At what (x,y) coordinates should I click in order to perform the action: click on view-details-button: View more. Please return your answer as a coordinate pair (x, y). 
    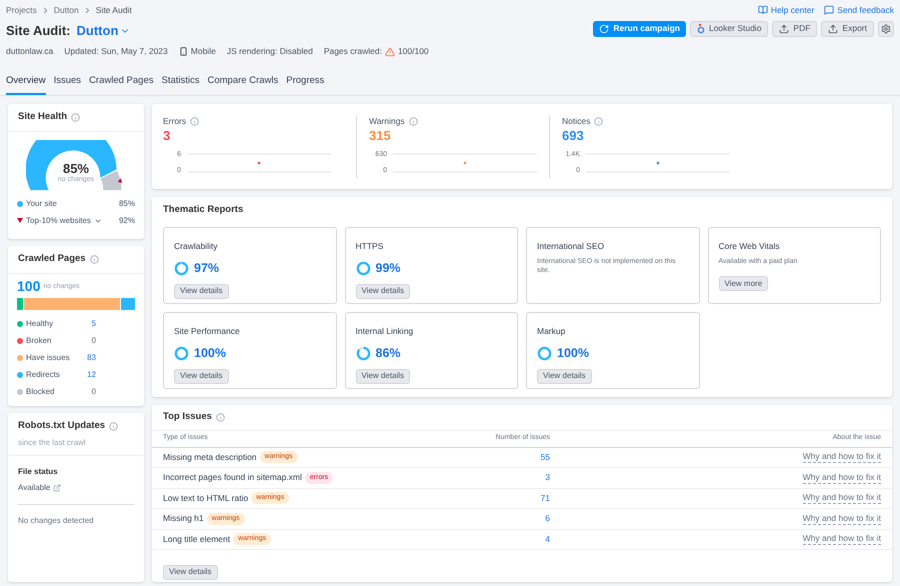
    Looking at the image, I should click on (743, 284).